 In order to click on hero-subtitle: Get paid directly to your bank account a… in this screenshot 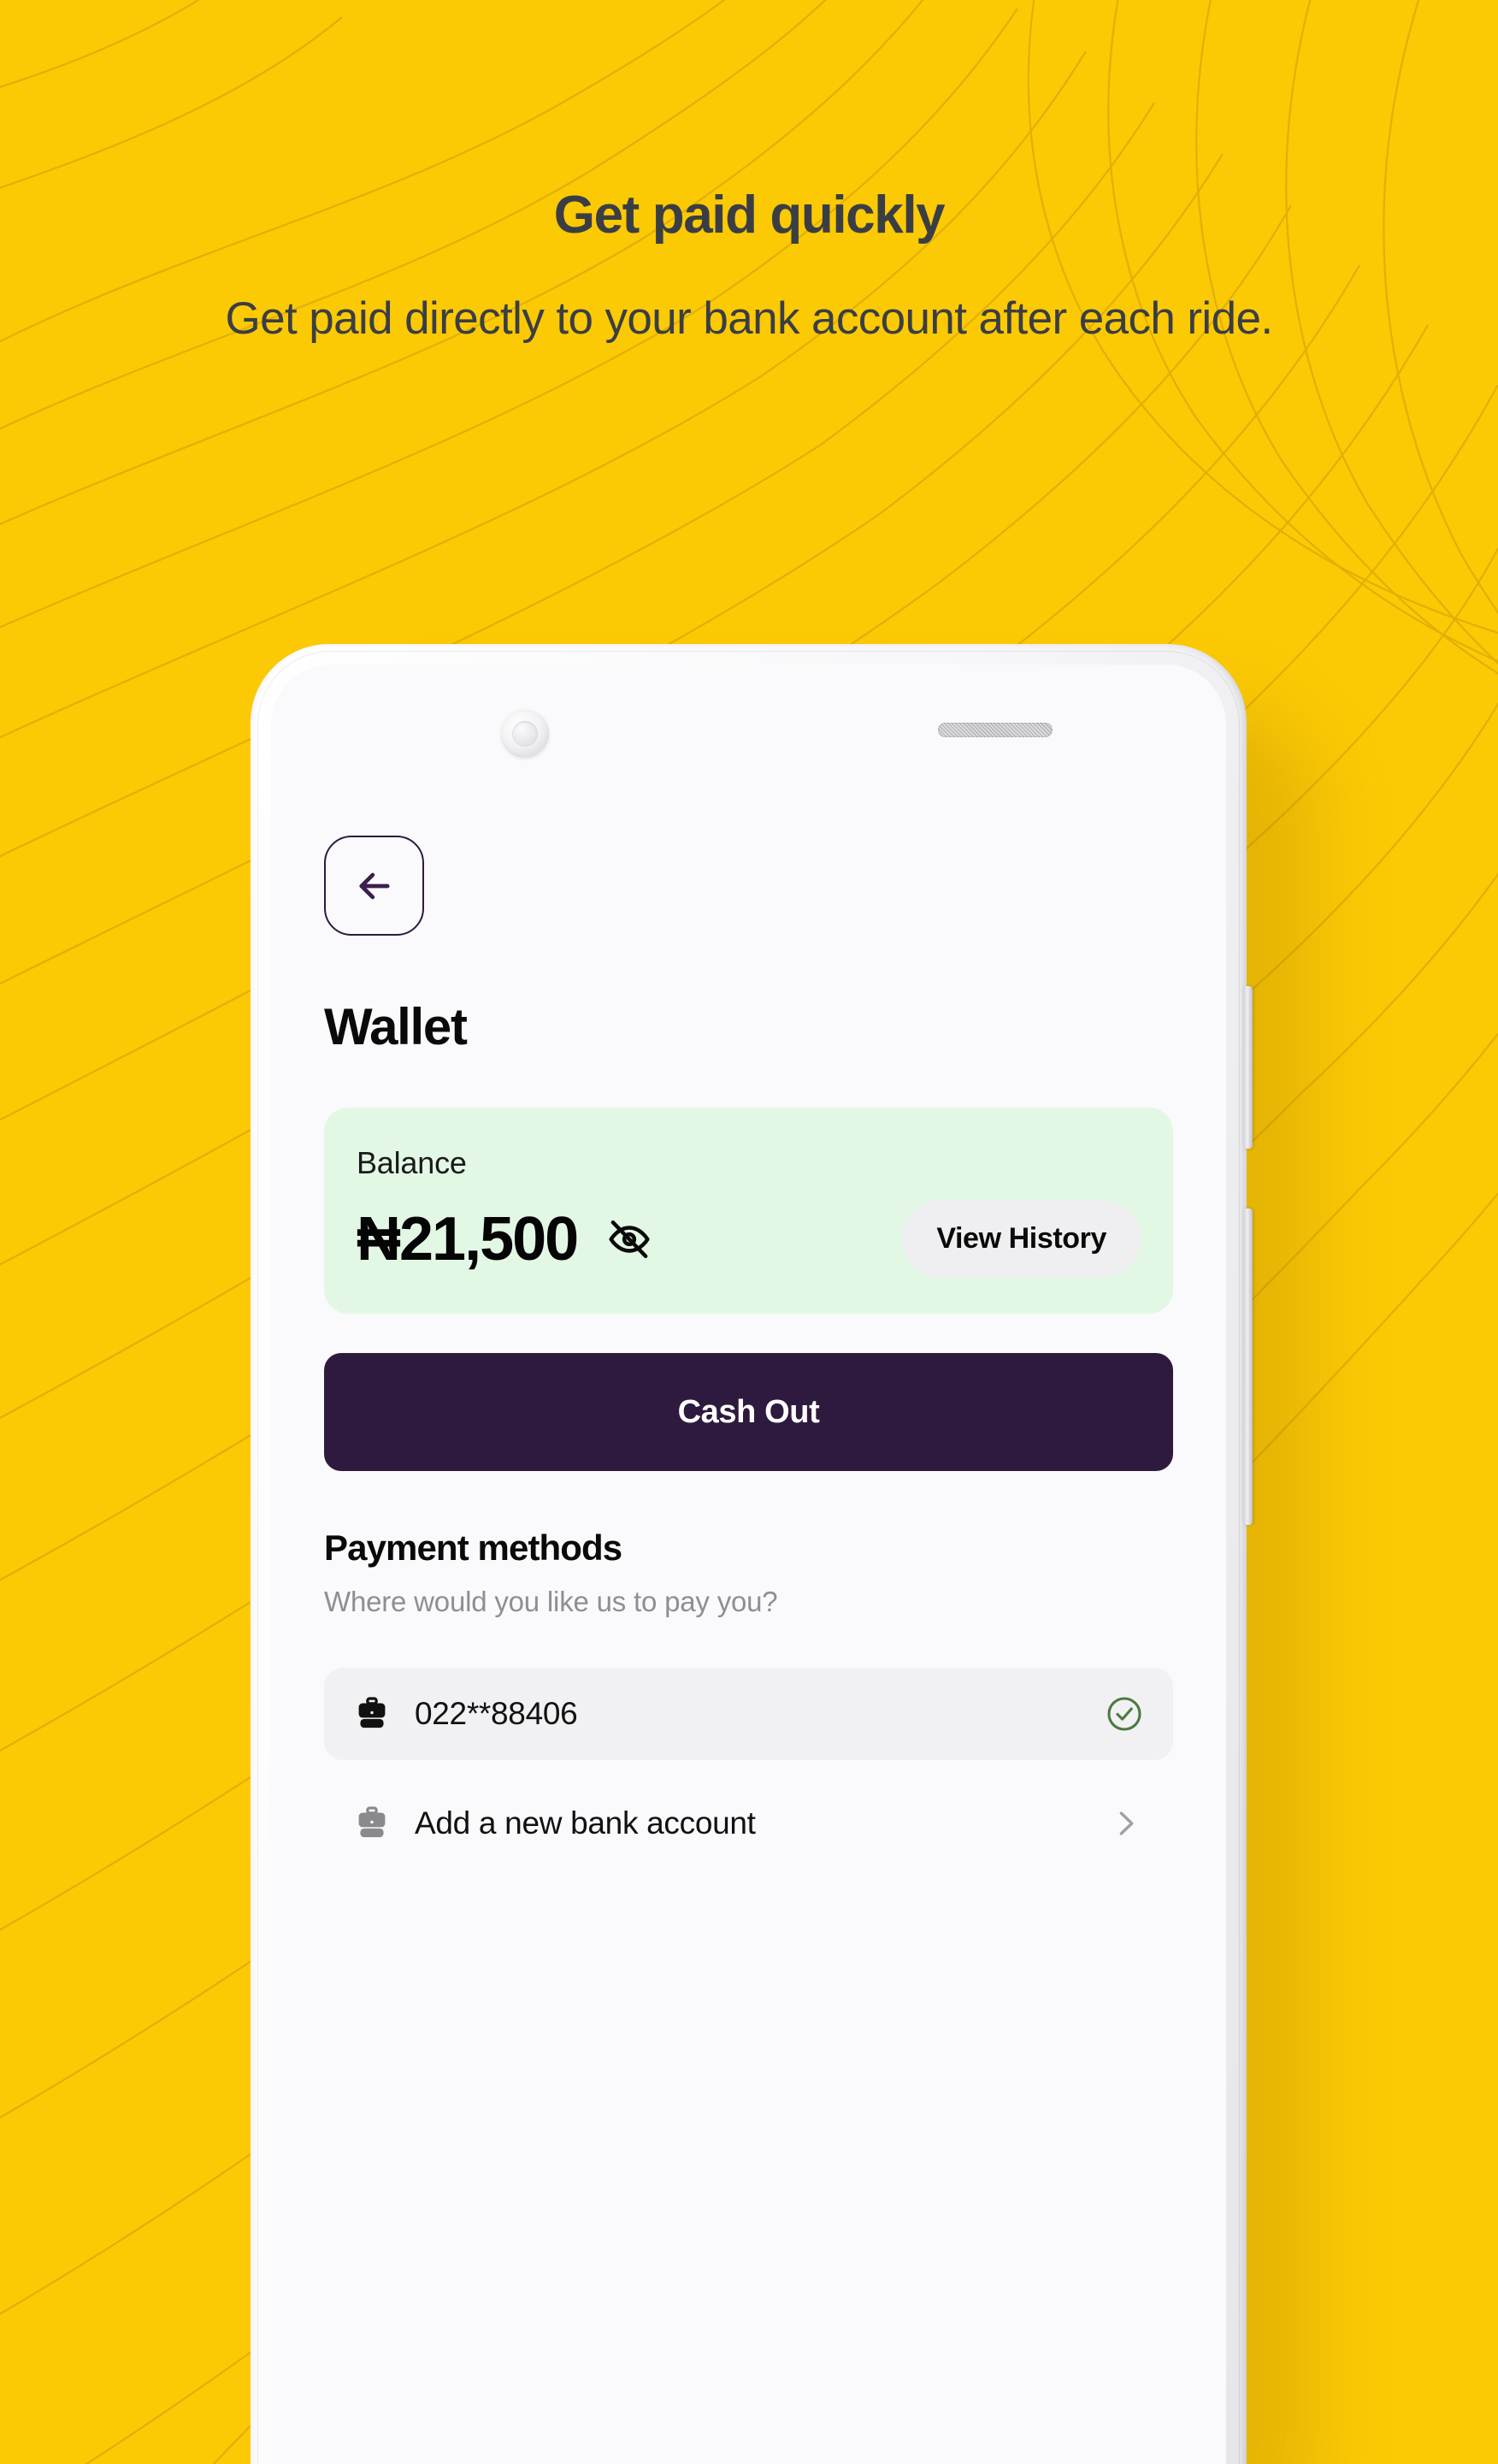, I will do `click(750, 319)`.